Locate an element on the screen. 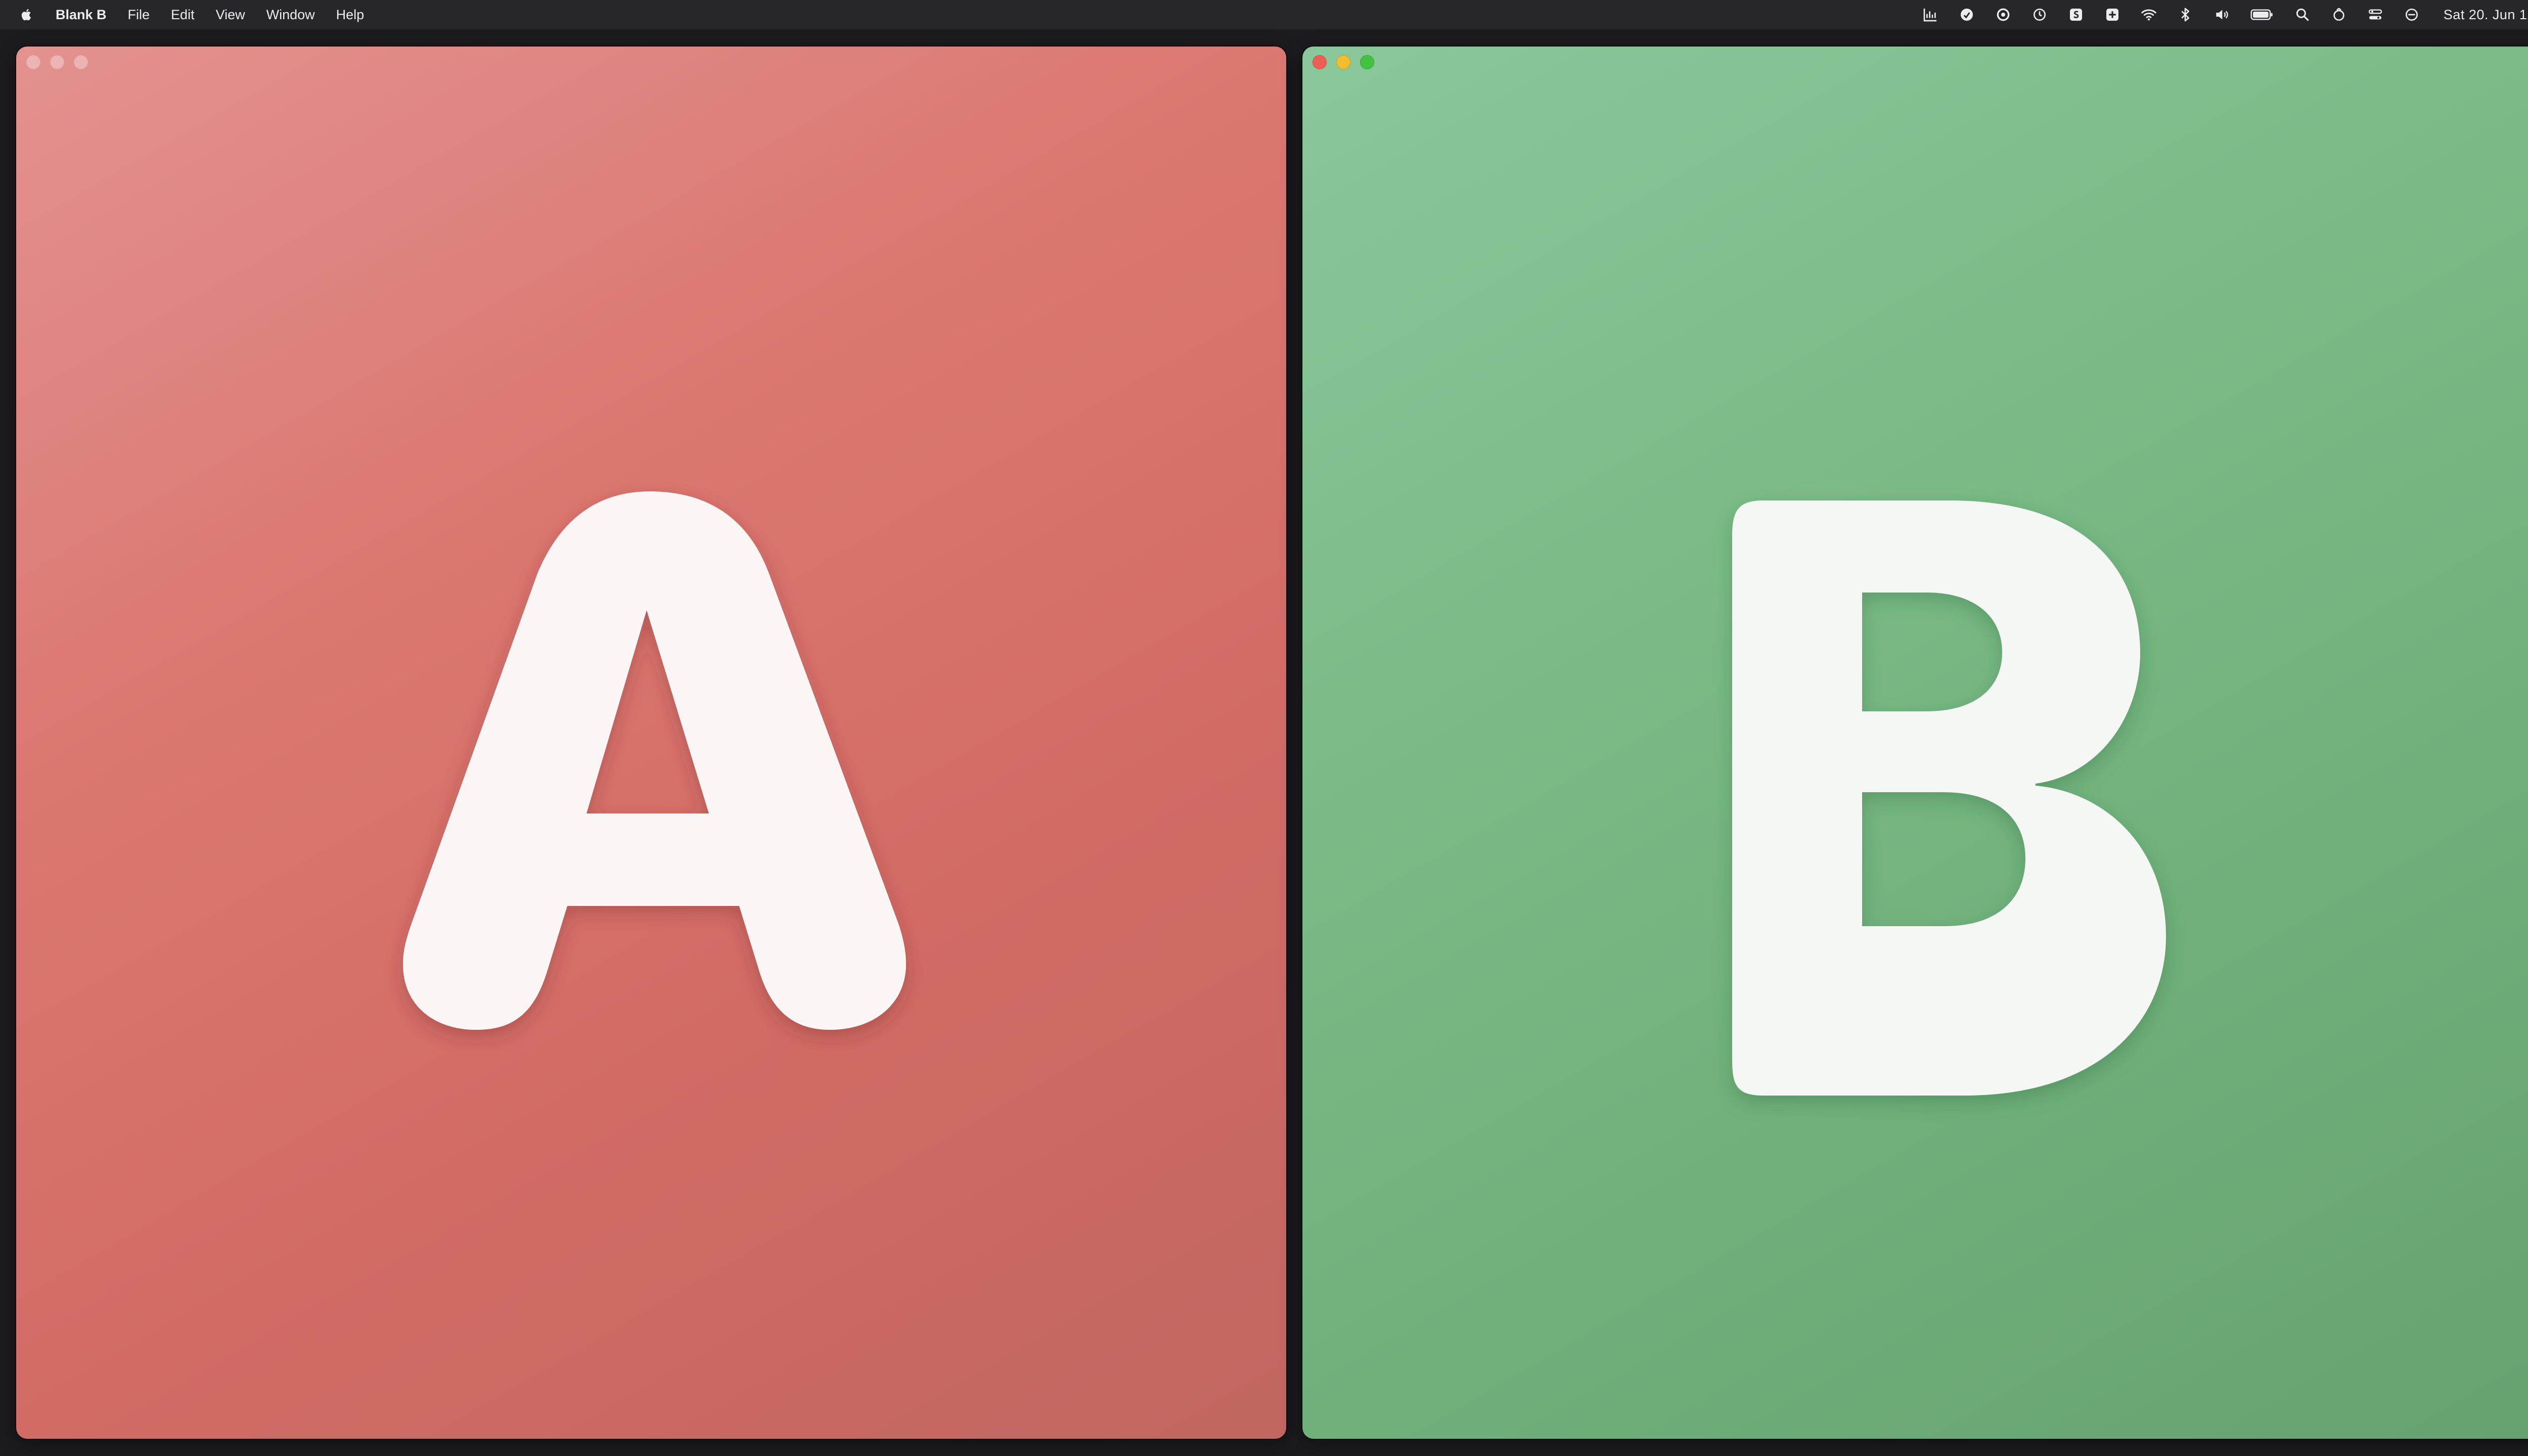 This screenshot has height=1456, width=2528. moon-app-icon is located at coordinates (1967, 14).